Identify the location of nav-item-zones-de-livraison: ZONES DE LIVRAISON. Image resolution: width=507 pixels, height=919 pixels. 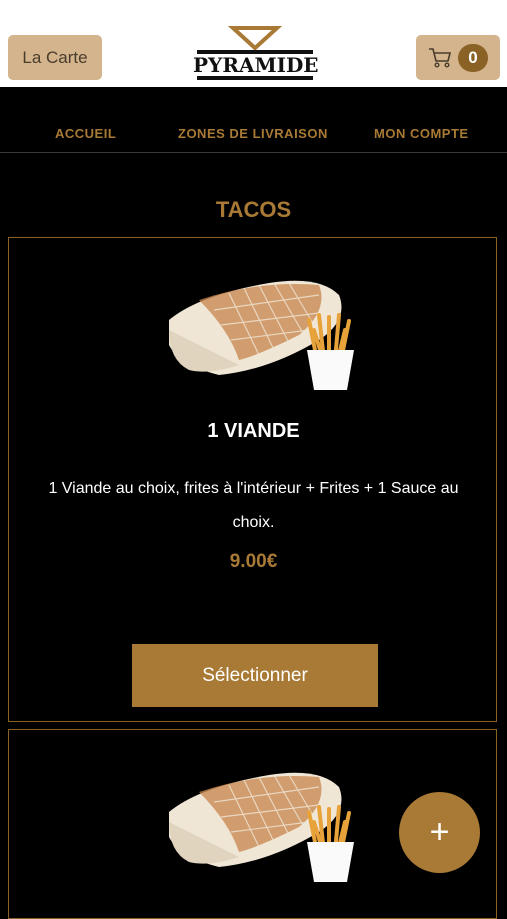
(253, 133).